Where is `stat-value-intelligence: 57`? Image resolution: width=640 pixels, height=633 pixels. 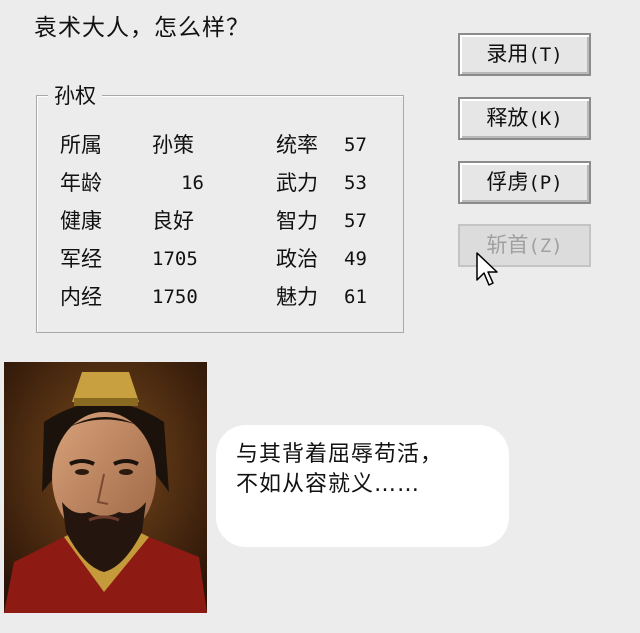 stat-value-intelligence: 57 is located at coordinates (355, 221).